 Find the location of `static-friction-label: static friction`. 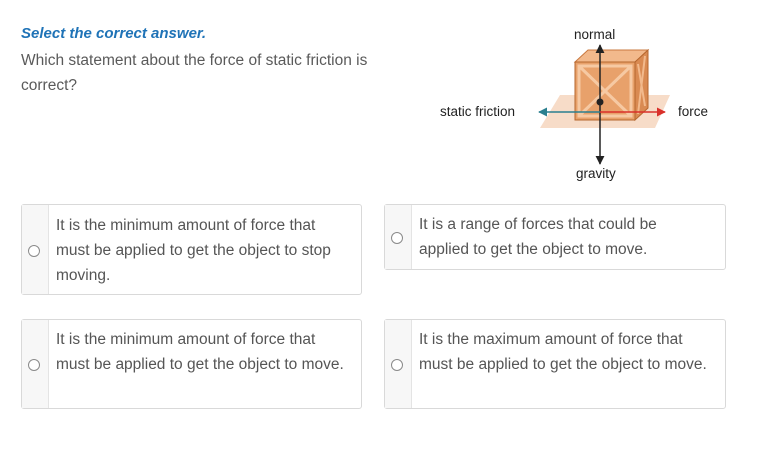

static-friction-label: static friction is located at coordinates (478, 111).